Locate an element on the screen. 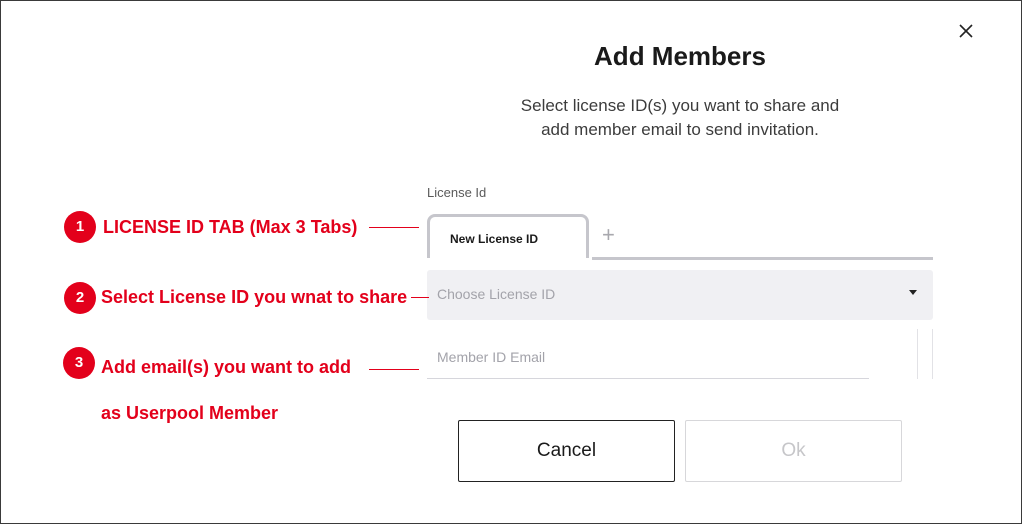 This screenshot has height=524, width=1022. license-id-select: Choose License ID is located at coordinates (680, 295).